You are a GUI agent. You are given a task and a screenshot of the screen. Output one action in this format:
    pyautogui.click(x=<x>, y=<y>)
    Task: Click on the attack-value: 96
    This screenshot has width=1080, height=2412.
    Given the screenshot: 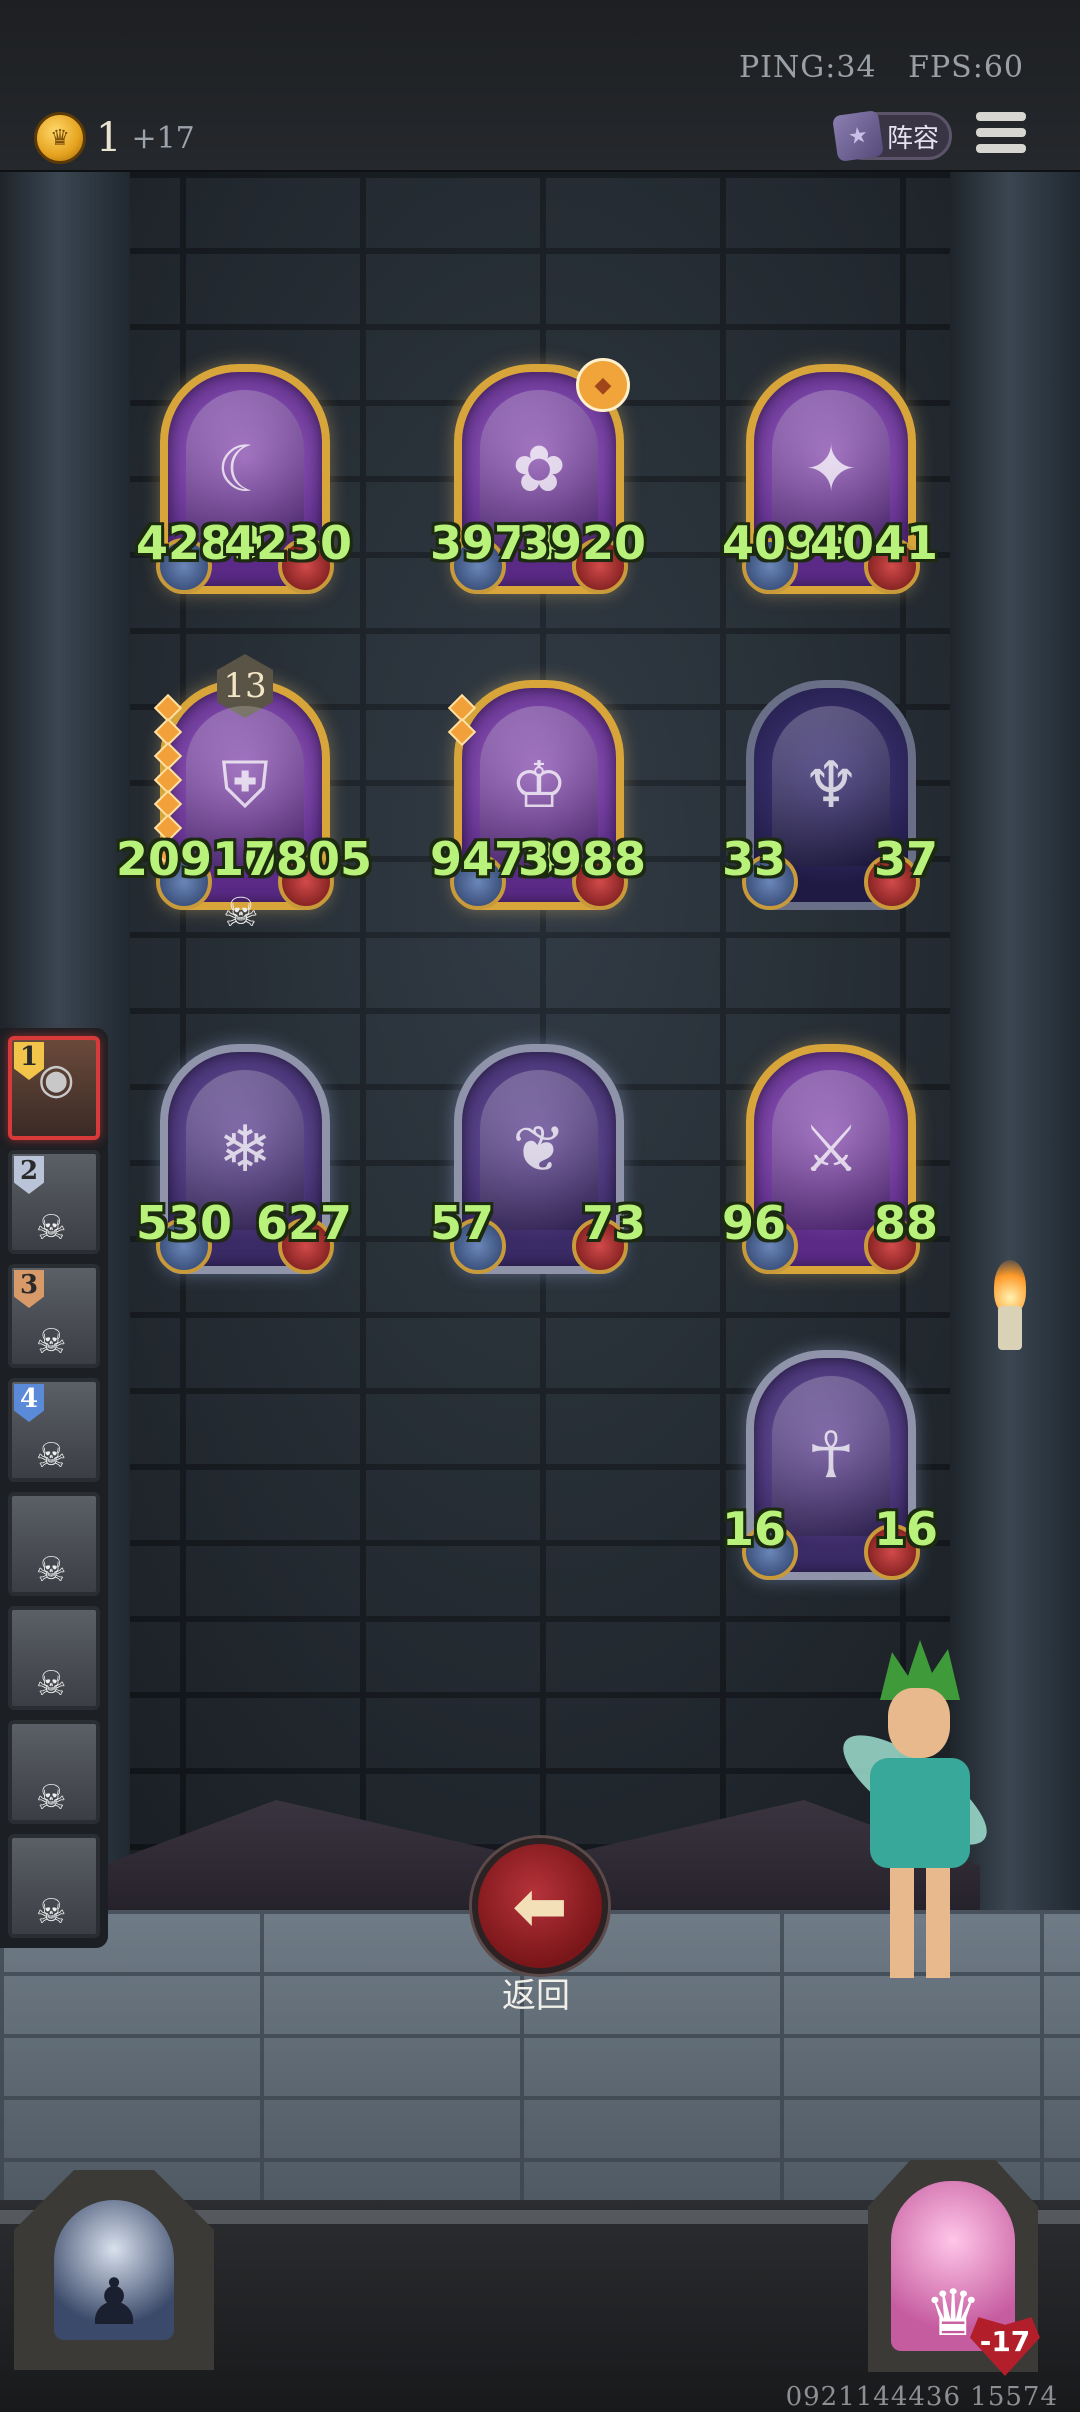 What is the action you would take?
    pyautogui.click(x=754, y=1223)
    